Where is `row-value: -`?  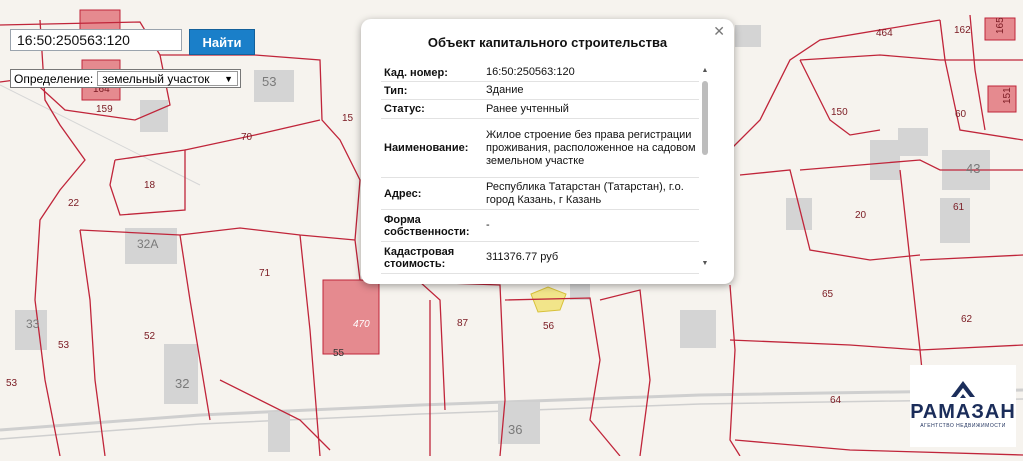 row-value: - is located at coordinates (488, 225).